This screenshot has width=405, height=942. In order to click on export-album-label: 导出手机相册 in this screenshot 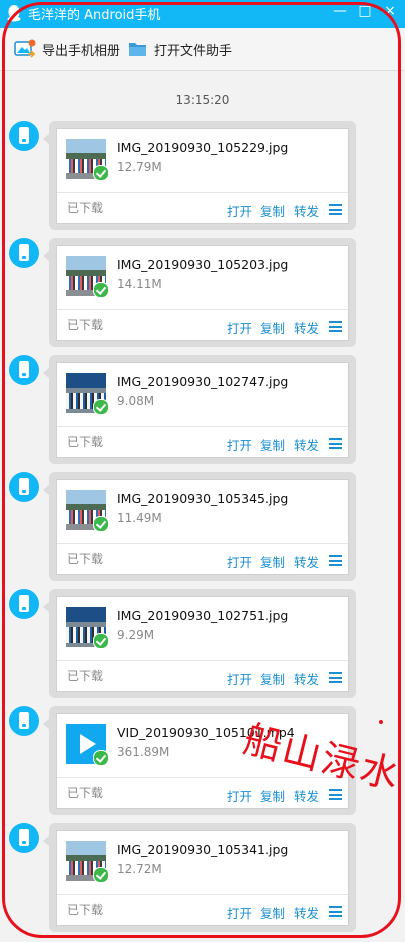, I will do `click(81, 51)`.